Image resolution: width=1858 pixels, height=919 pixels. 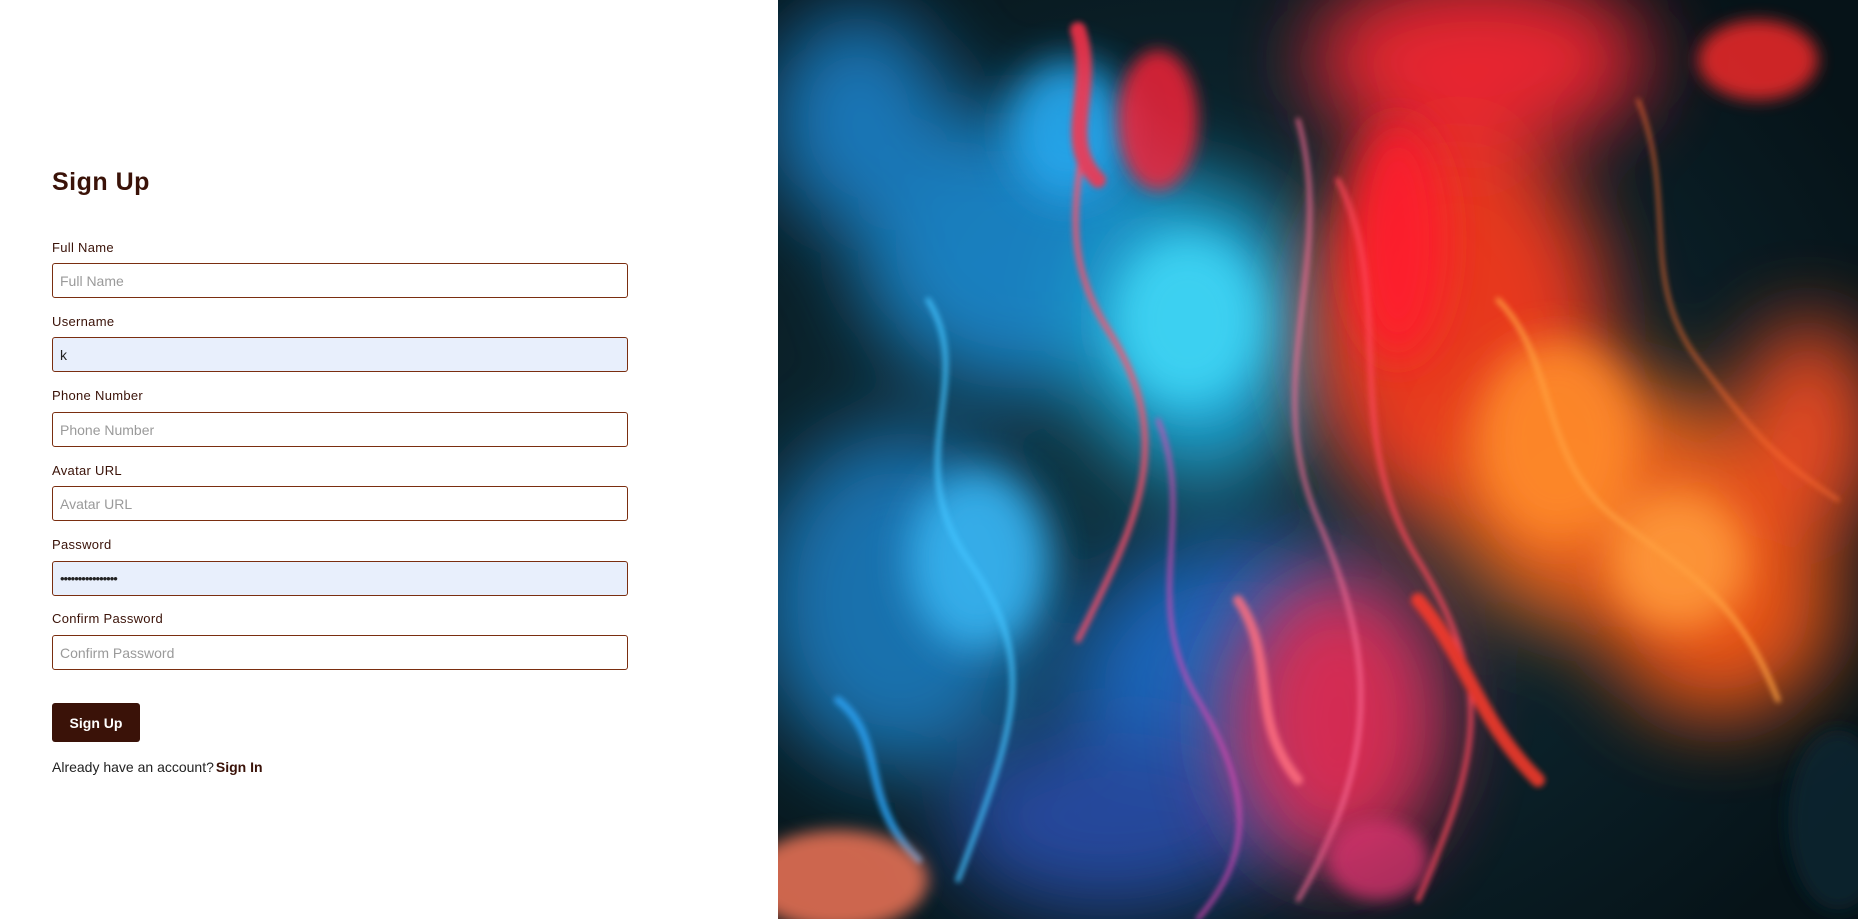 What do you see at coordinates (98, 395) in the screenshot?
I see `phone-number-label: Phone Number` at bounding box center [98, 395].